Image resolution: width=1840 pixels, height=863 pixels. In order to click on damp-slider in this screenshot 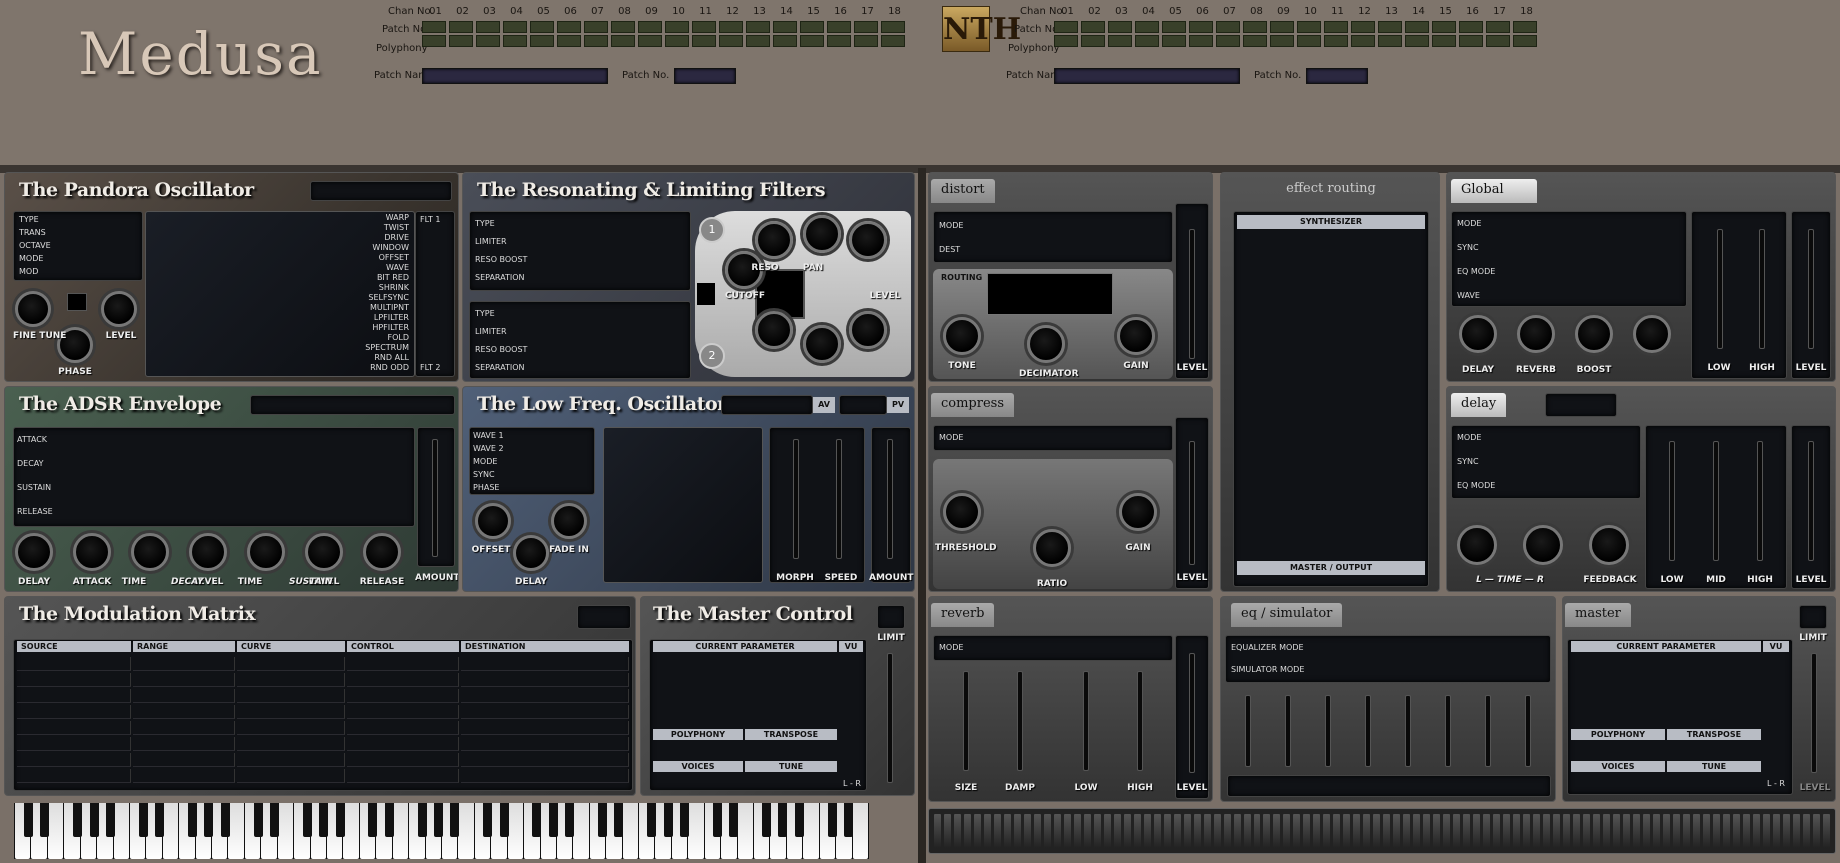, I will do `click(1020, 721)`.